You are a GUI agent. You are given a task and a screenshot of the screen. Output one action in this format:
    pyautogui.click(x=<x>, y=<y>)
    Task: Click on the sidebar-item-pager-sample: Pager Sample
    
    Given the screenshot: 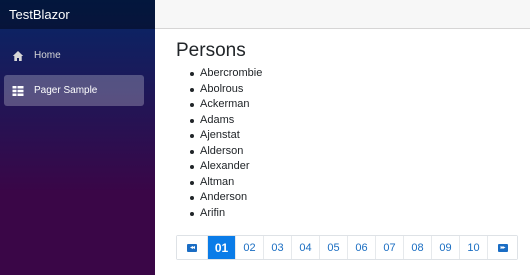 What is the action you would take?
    pyautogui.click(x=74, y=90)
    